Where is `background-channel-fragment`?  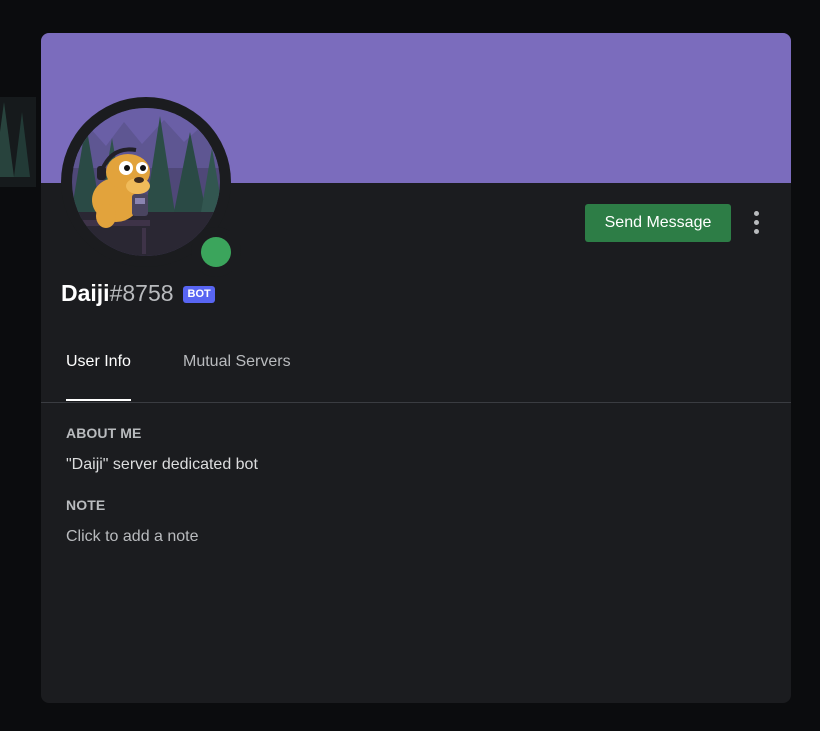 background-channel-fragment is located at coordinates (18, 142).